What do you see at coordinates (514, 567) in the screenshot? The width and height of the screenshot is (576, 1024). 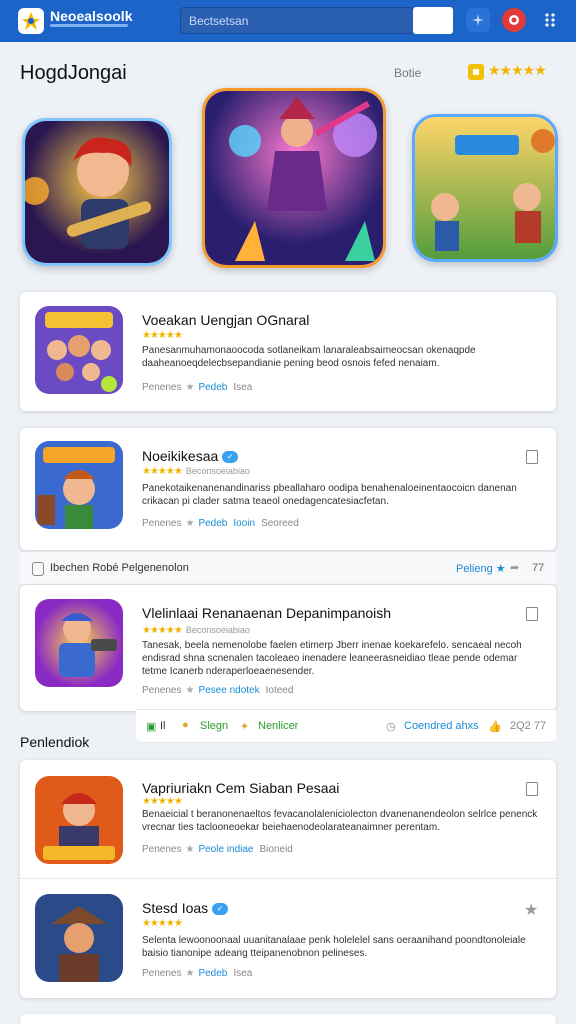 I see `share-icon: ➦` at bounding box center [514, 567].